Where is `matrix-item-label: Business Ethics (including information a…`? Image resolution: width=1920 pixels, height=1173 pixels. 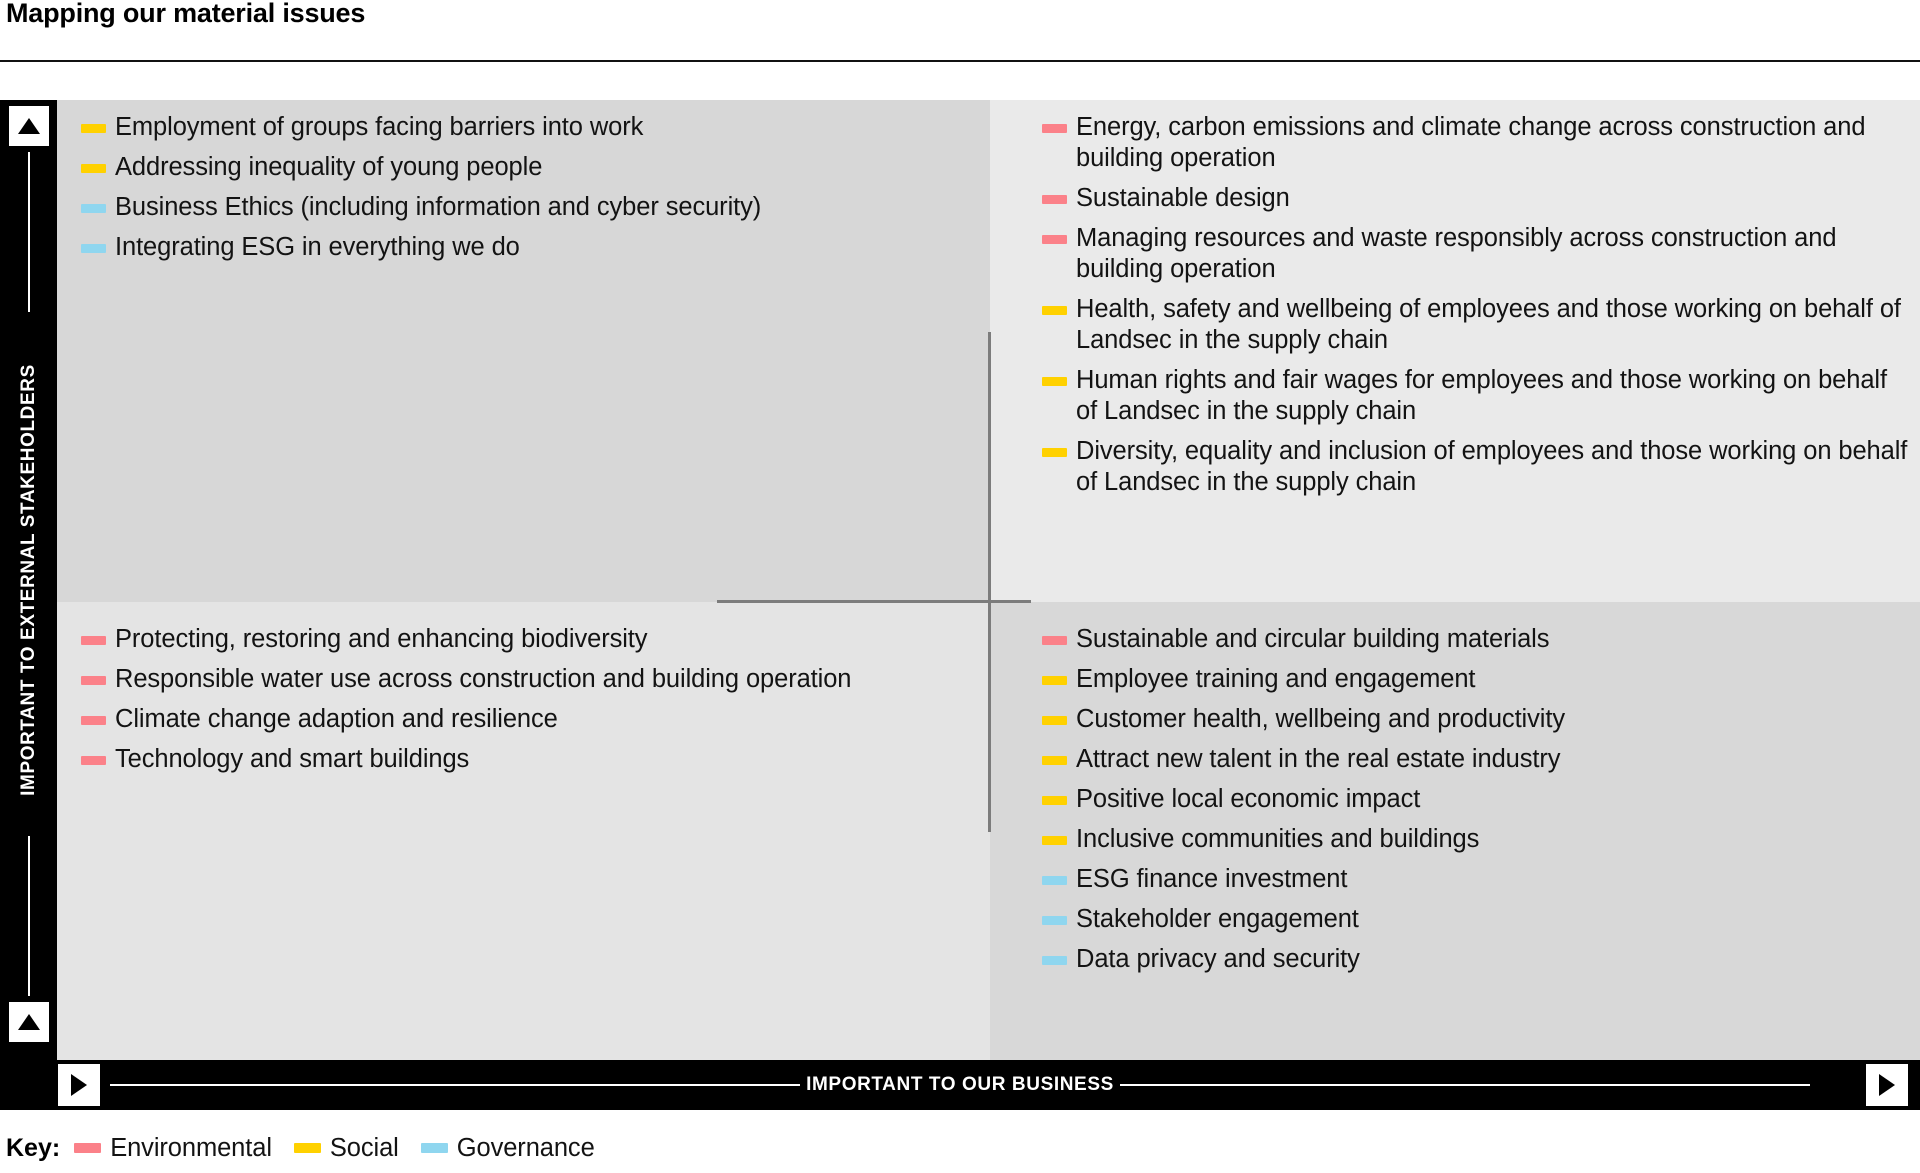
matrix-item-label: Business Ethics (including information a… is located at coordinates (438, 207).